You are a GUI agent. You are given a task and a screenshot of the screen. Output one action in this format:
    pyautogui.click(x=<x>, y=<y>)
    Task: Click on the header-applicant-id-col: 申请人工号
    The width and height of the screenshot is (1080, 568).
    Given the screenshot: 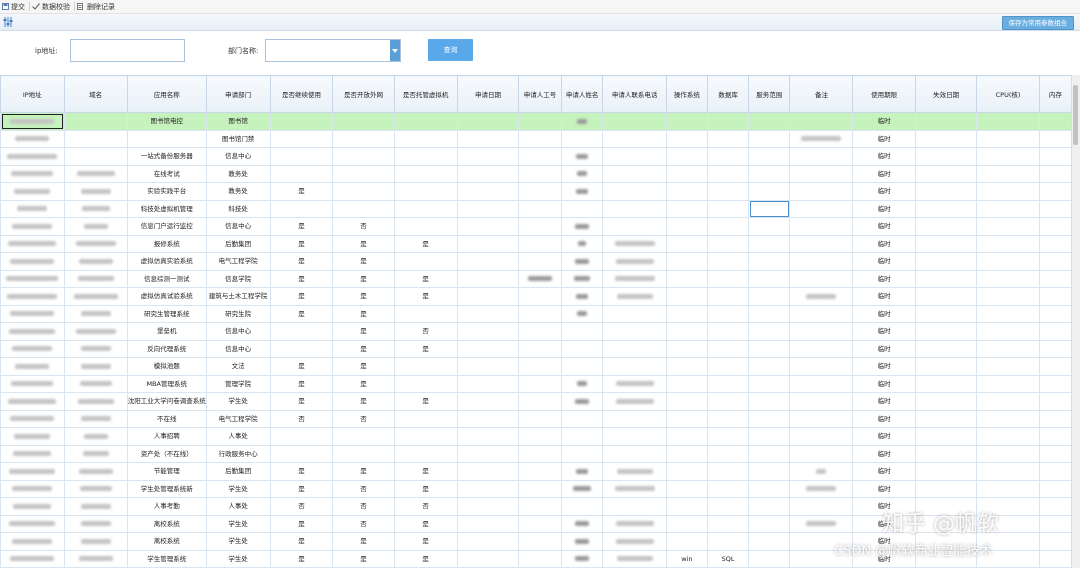 What is the action you would take?
    pyautogui.click(x=540, y=94)
    